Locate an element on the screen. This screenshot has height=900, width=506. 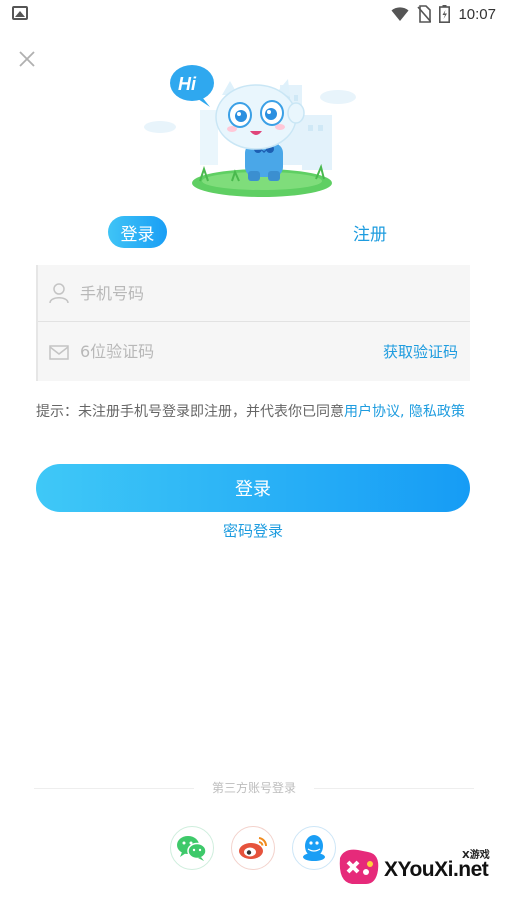
privacy-policy-link: 隐私政策 is located at coordinates (437, 412).